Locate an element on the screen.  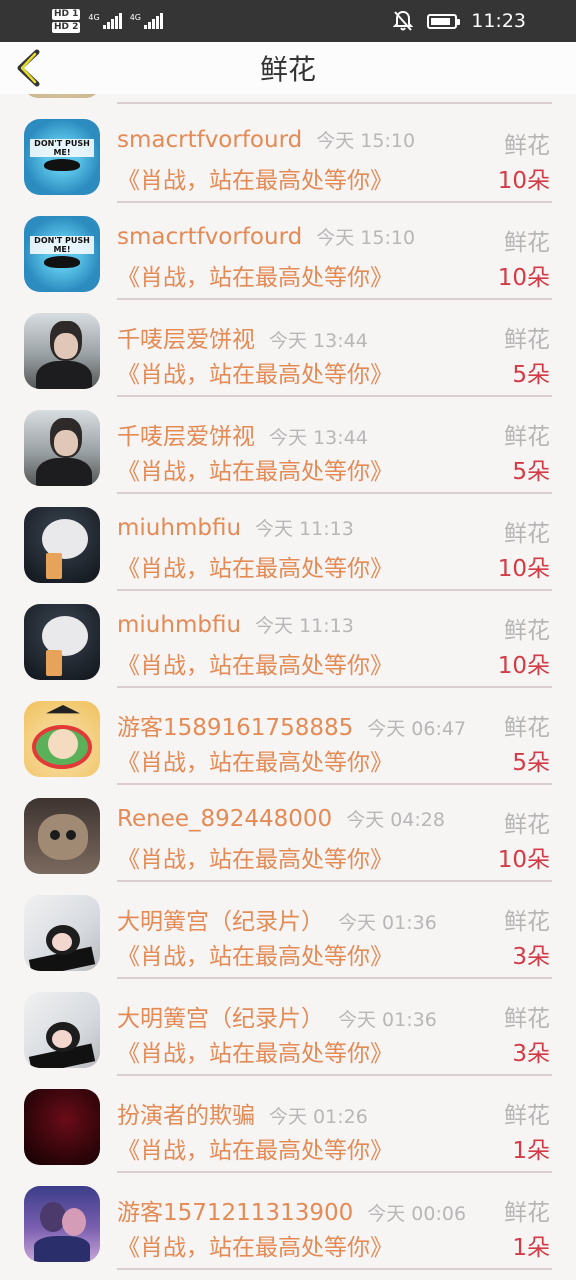
battery-icon is located at coordinates (444, 21).